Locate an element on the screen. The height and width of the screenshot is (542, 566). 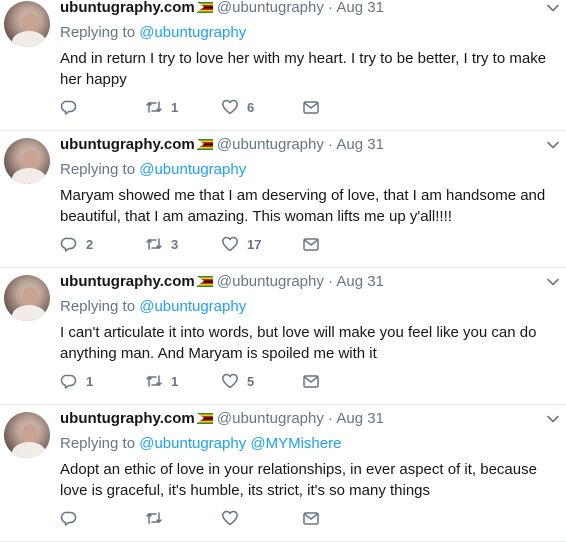
retweet-count: 3 is located at coordinates (175, 244).